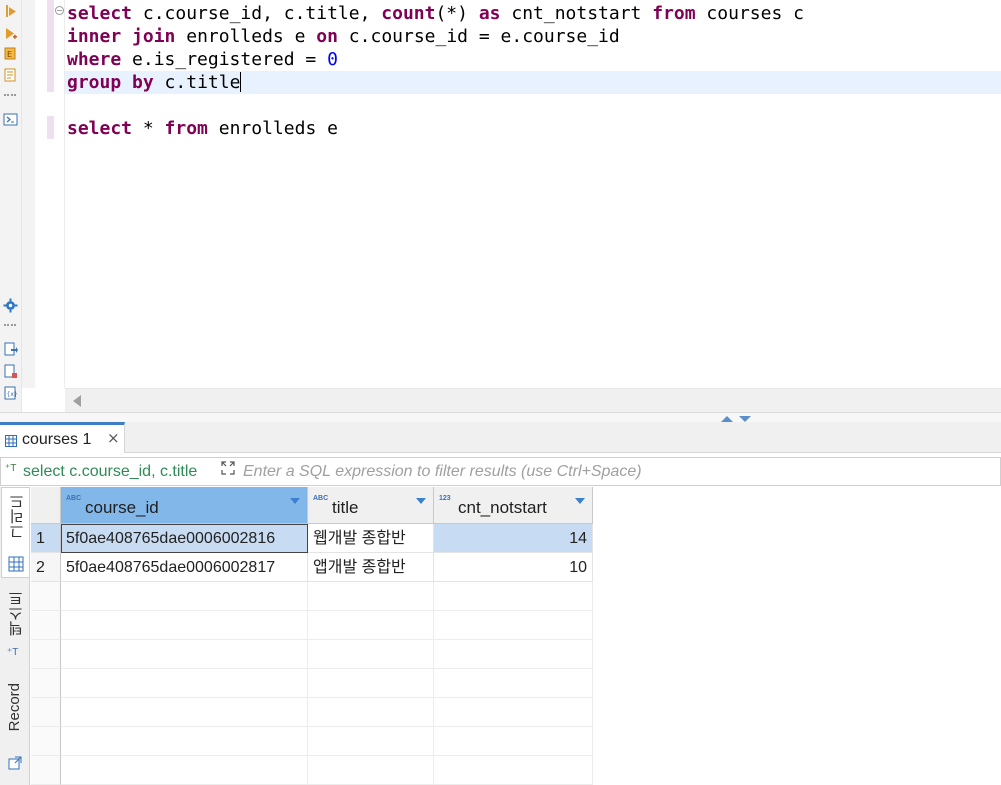  Describe the element at coordinates (46, 567) in the screenshot. I see `row-number: 2` at that location.